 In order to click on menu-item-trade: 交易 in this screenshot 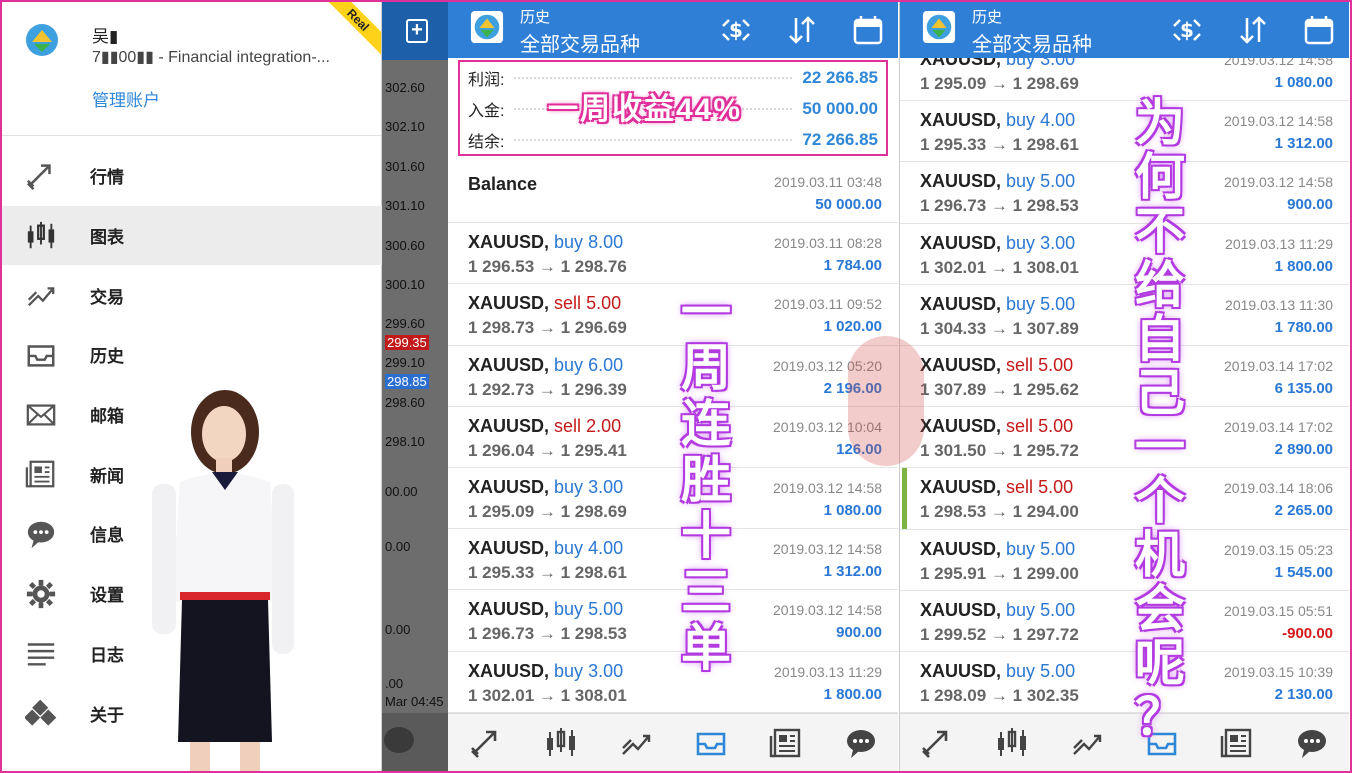, I will do `click(192, 295)`.